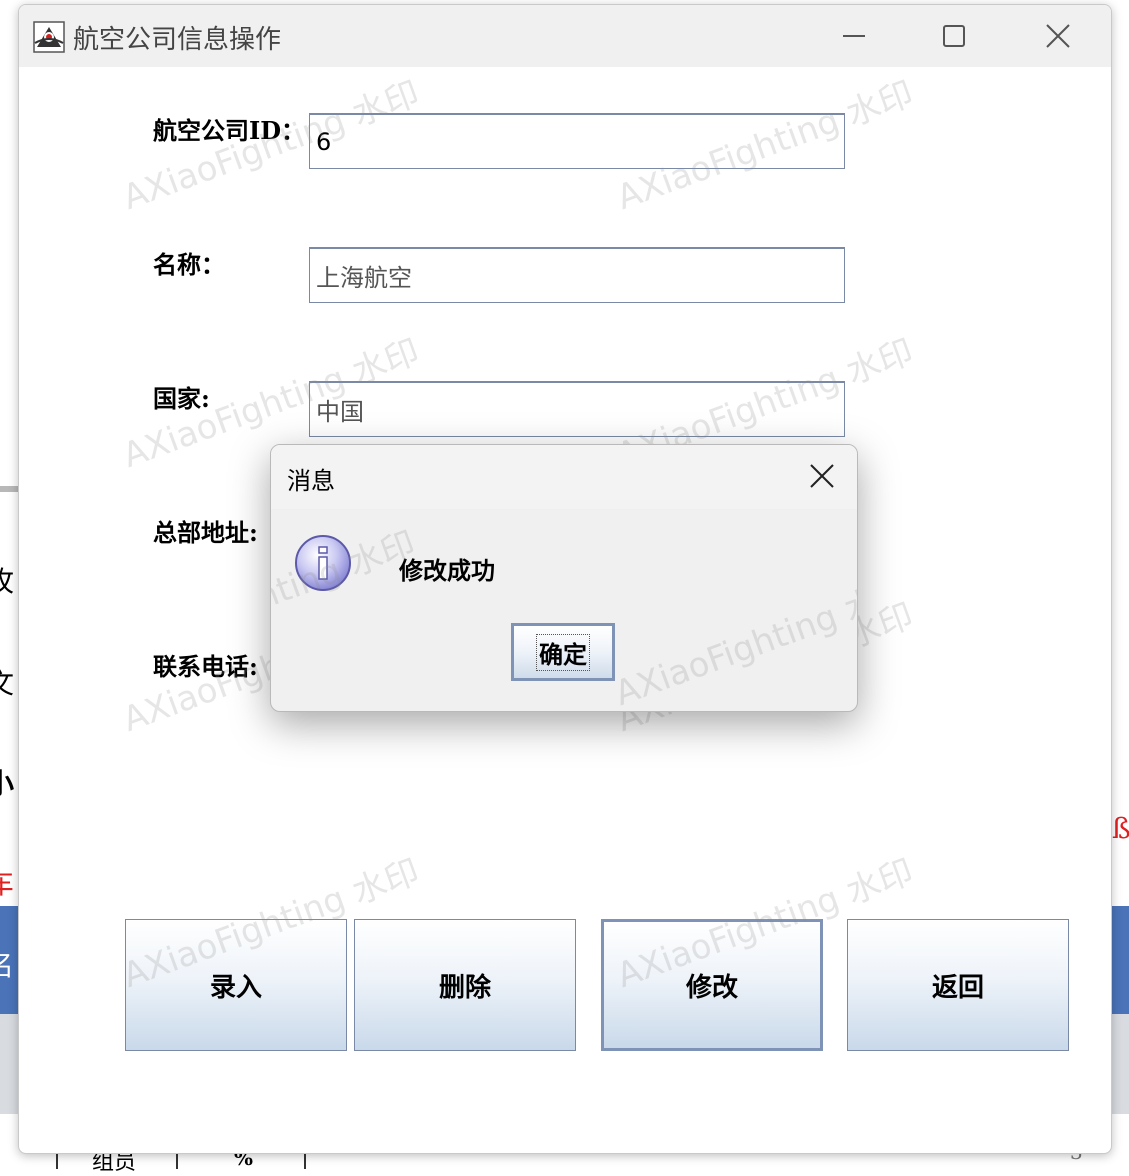  I want to click on background-gray-line, so click(9, 489).